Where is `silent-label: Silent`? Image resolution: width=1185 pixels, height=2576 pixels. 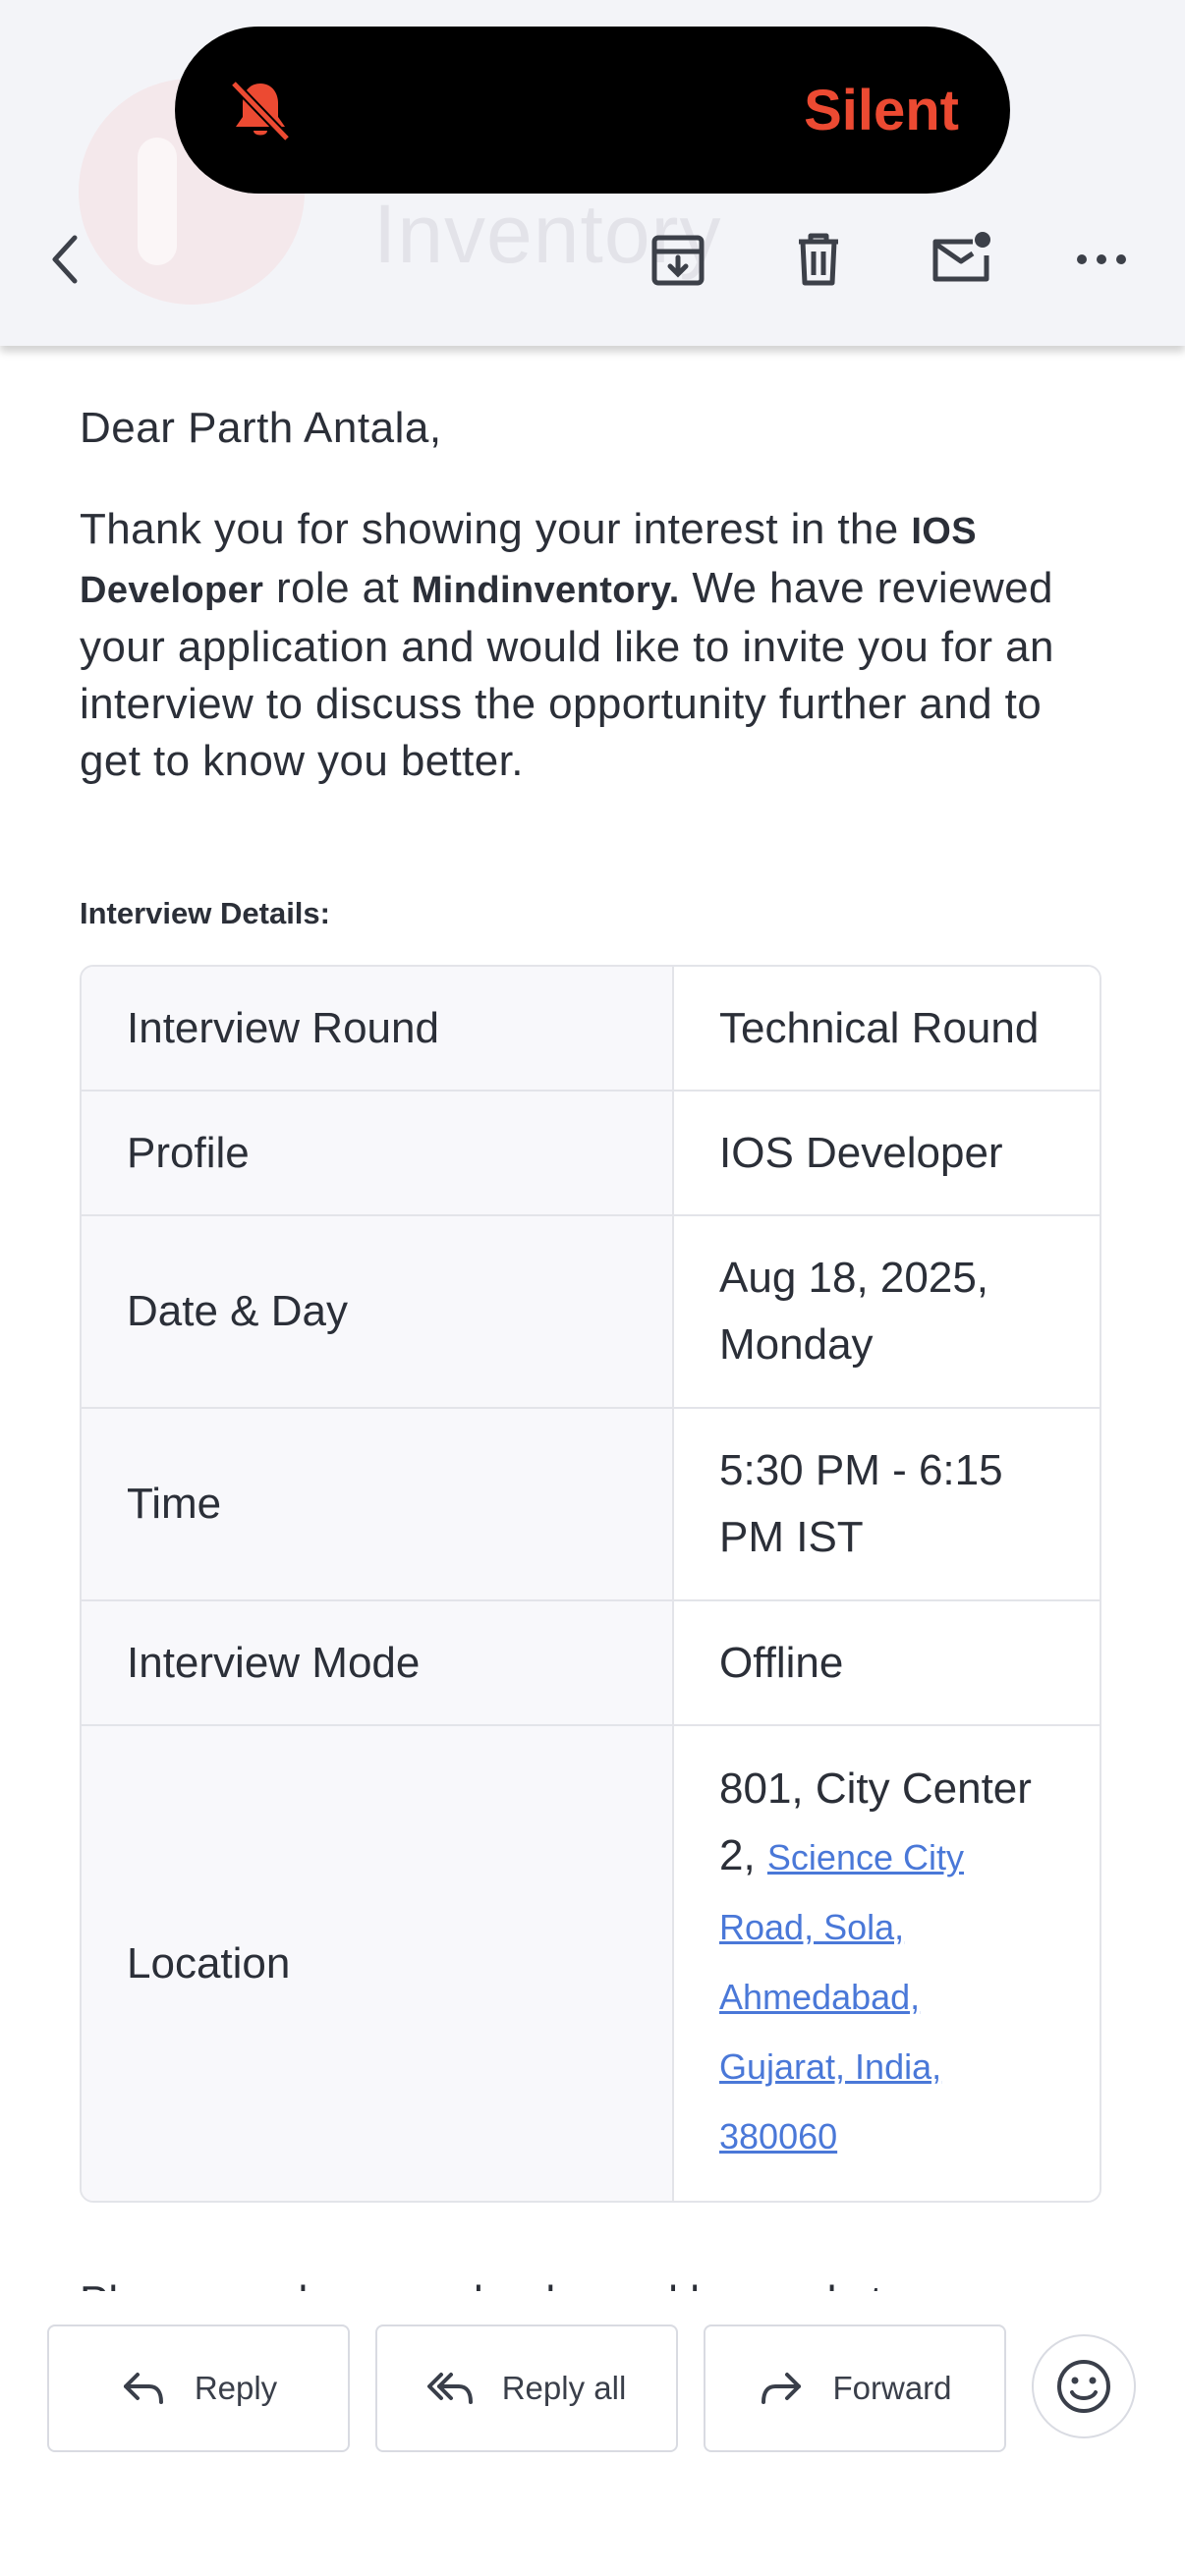 silent-label: Silent is located at coordinates (881, 110).